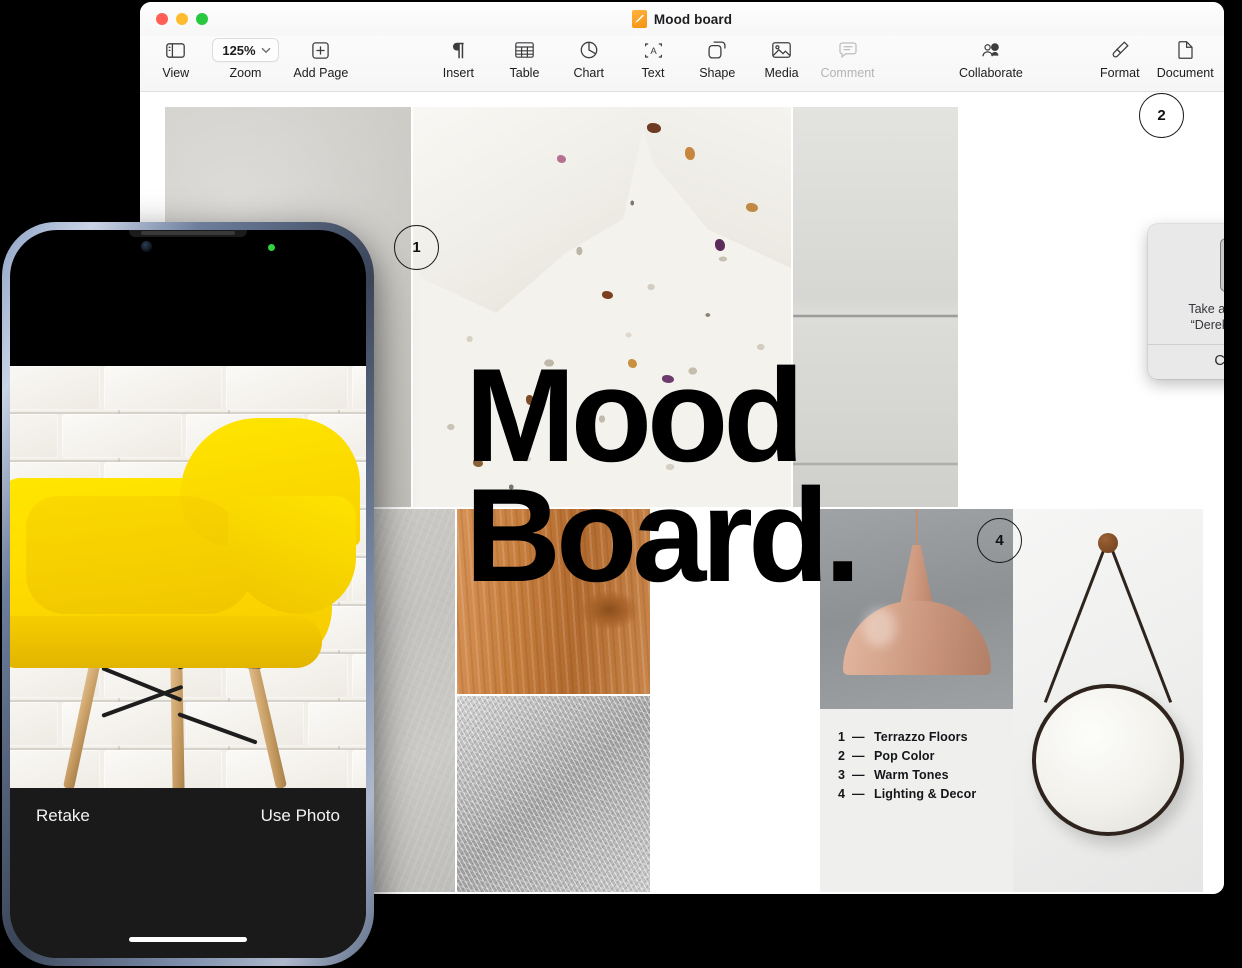 Image resolution: width=1242 pixels, height=968 pixels. Describe the element at coordinates (842, 756) in the screenshot. I see `legend-number: 2` at that location.